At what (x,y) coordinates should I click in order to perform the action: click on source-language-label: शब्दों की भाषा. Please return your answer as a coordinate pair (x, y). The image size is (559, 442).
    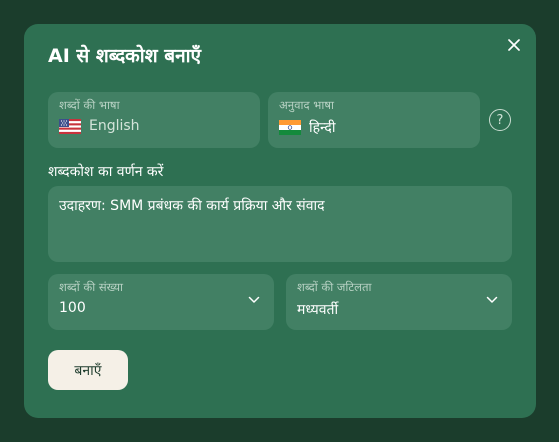
    Looking at the image, I should click on (89, 105).